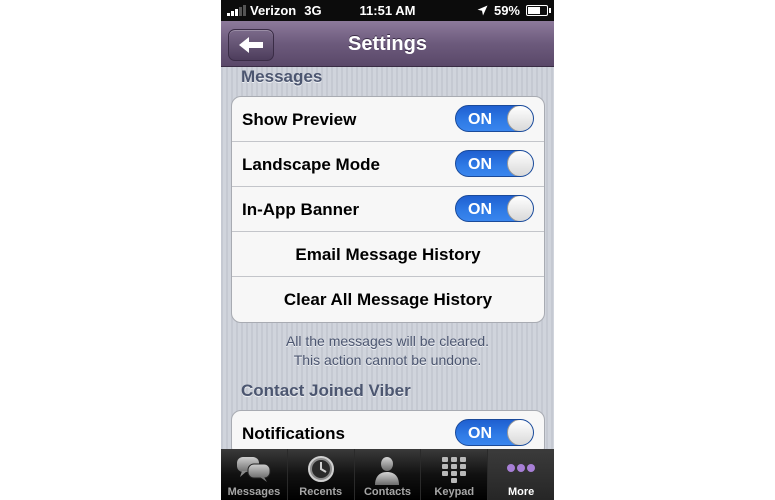 The width and height of the screenshot is (775, 500). What do you see at coordinates (494, 163) in the screenshot?
I see `landscape-mode-toggle: ON` at bounding box center [494, 163].